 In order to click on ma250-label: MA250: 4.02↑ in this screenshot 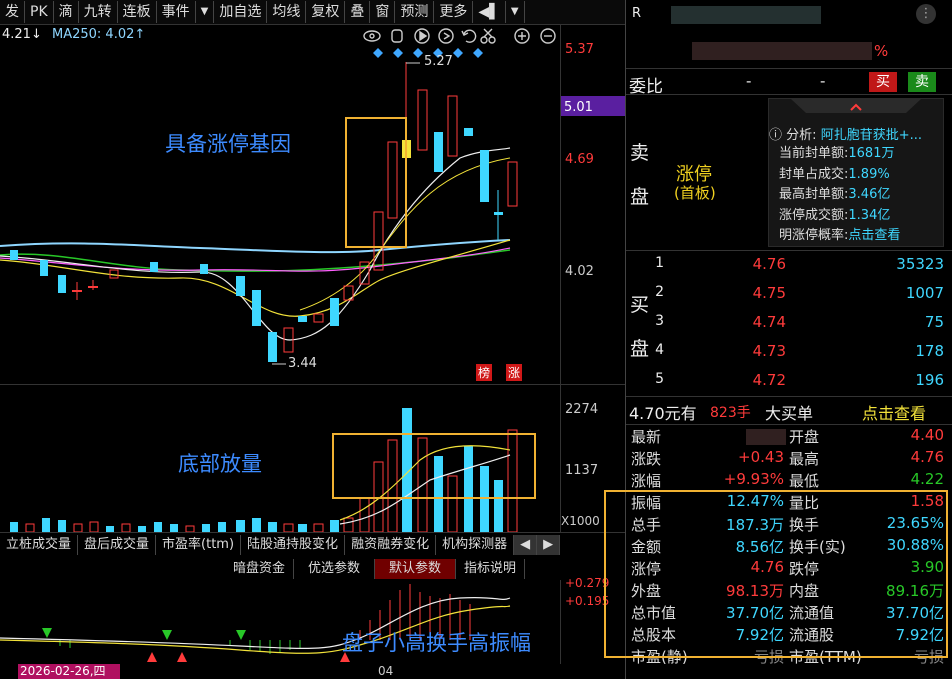, I will do `click(99, 34)`.